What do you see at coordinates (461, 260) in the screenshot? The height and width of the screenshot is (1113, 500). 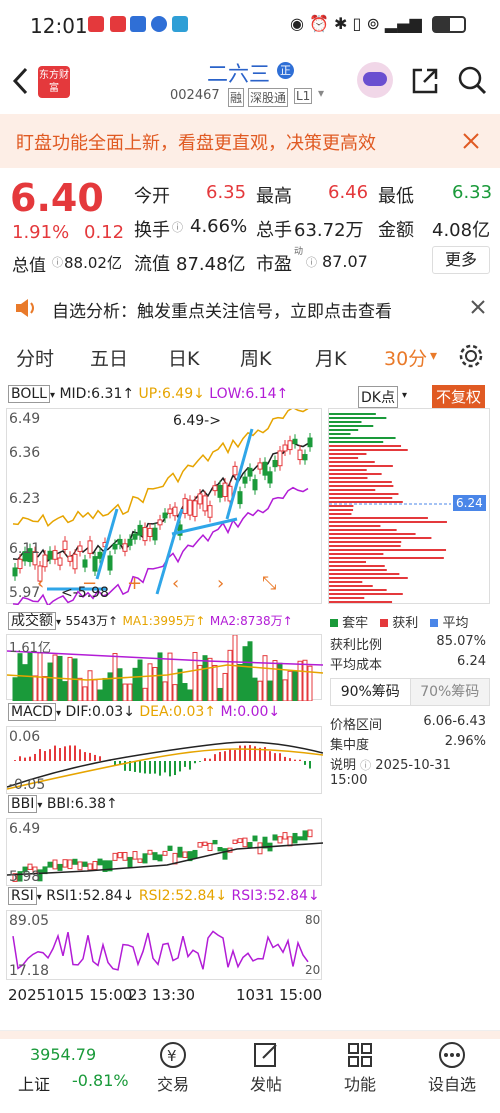 I see `more-button: 更多` at bounding box center [461, 260].